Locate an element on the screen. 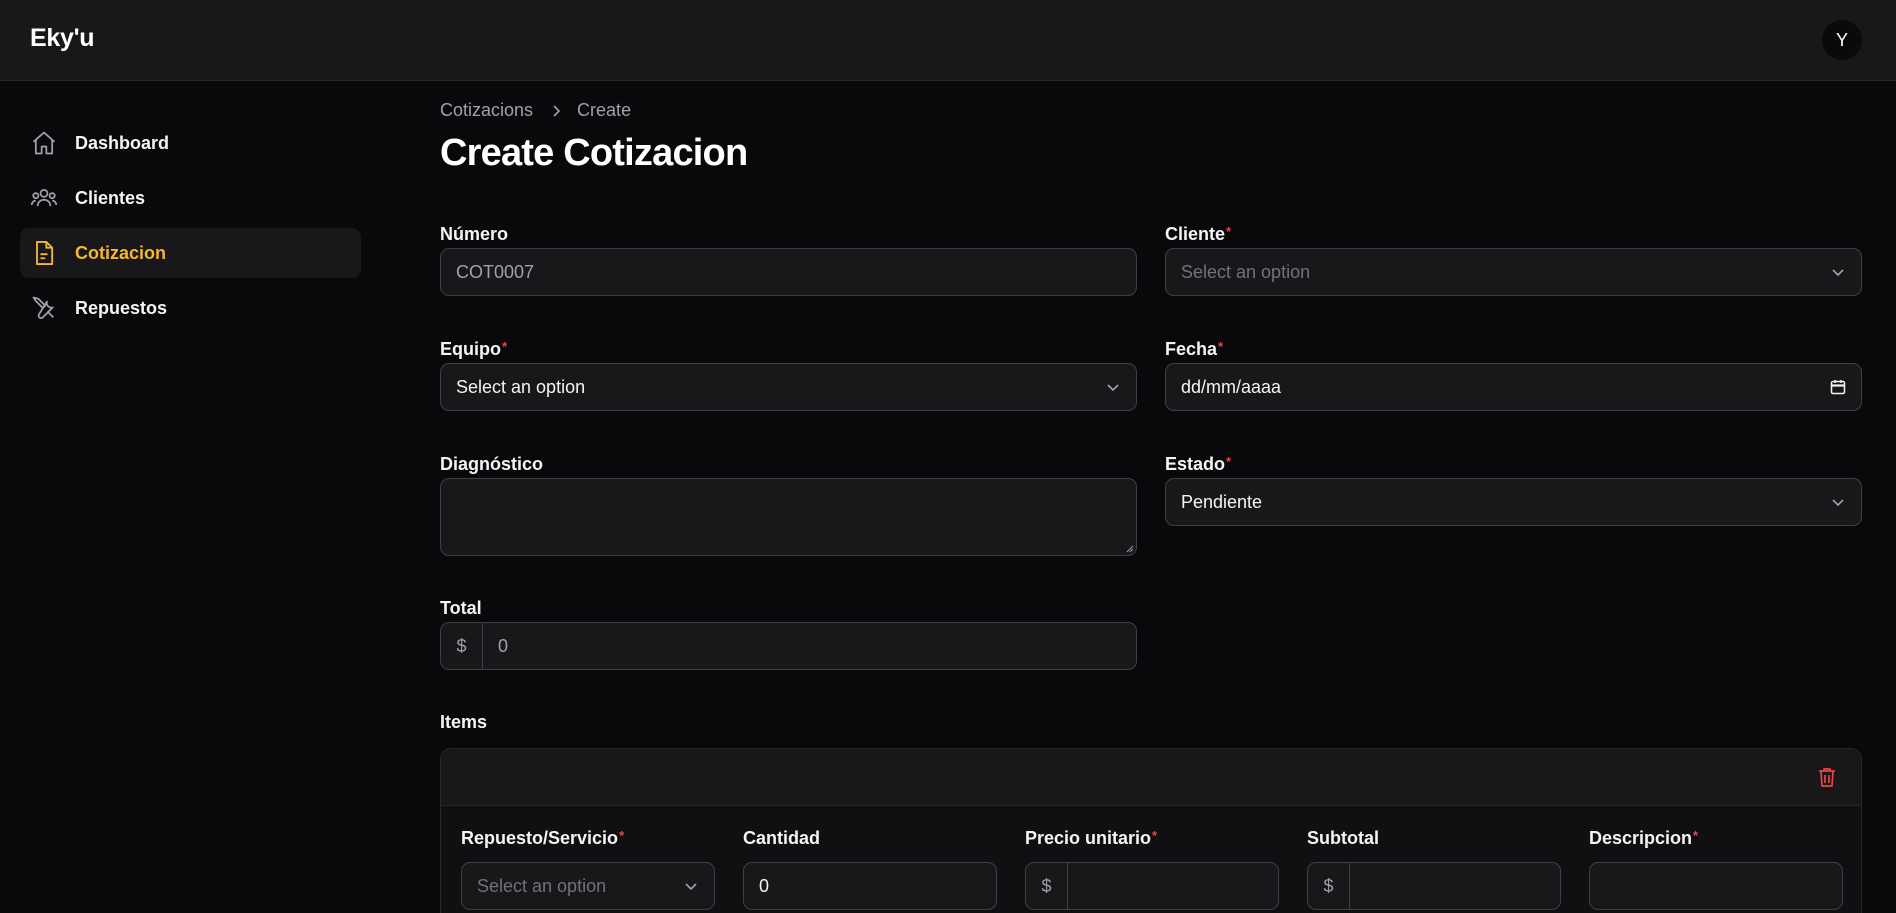  equipo-placeholder: Select an option is located at coordinates (521, 386).